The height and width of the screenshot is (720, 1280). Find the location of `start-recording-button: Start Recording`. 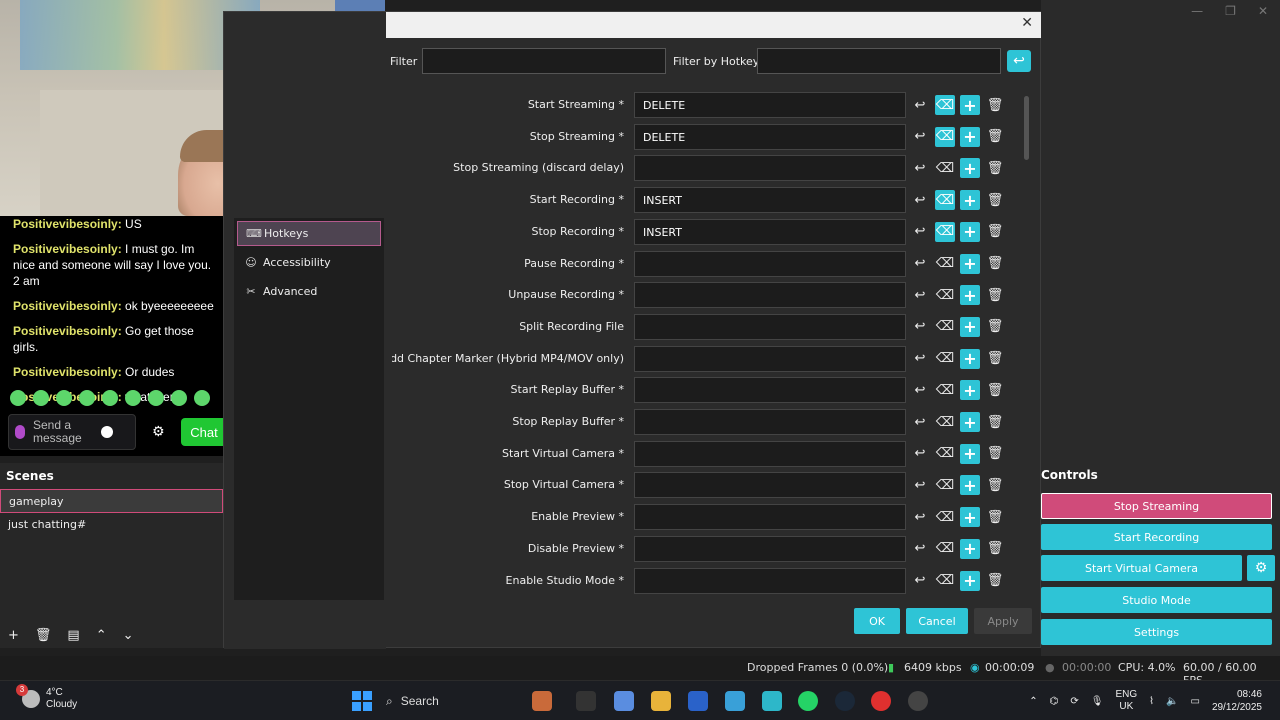

start-recording-button: Start Recording is located at coordinates (1156, 537).